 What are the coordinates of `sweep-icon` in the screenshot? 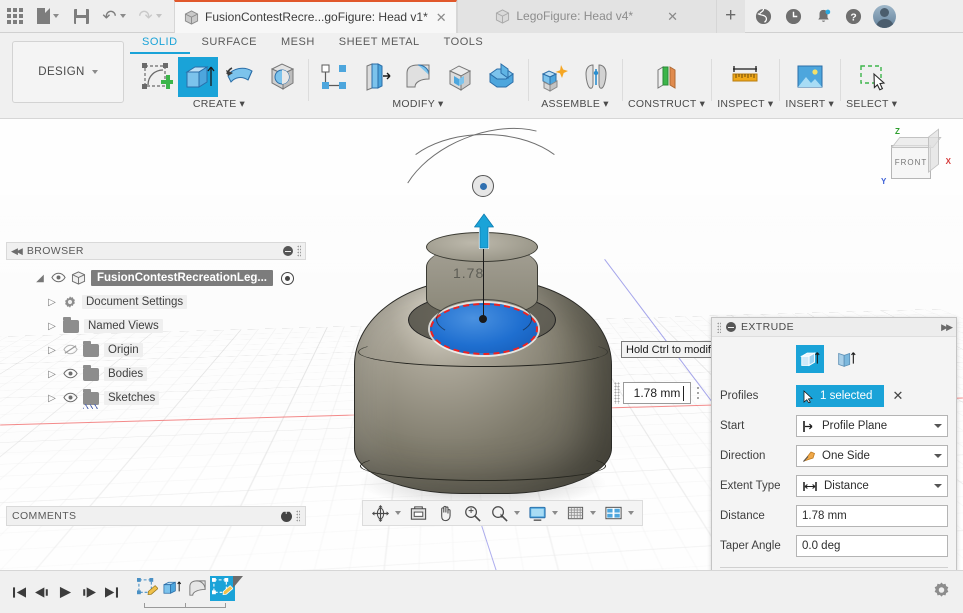 It's located at (282, 77).